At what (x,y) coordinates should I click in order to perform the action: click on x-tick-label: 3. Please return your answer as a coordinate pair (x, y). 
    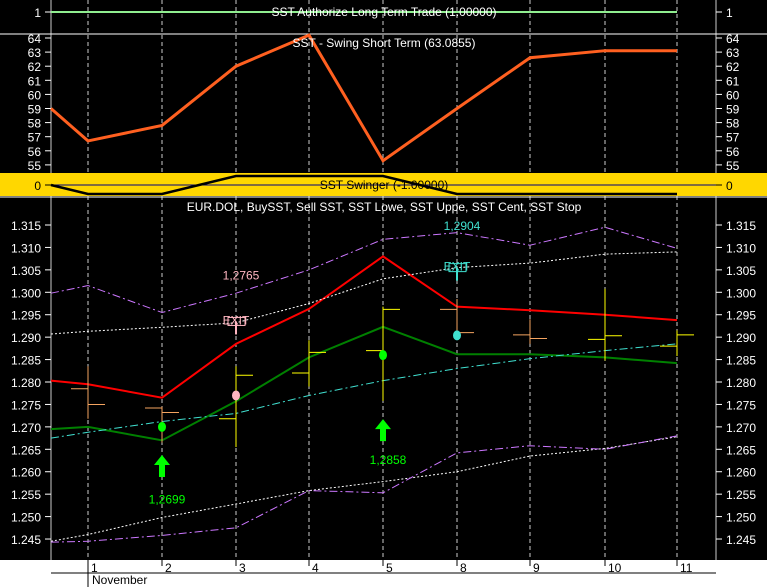
    Looking at the image, I should click on (242, 568).